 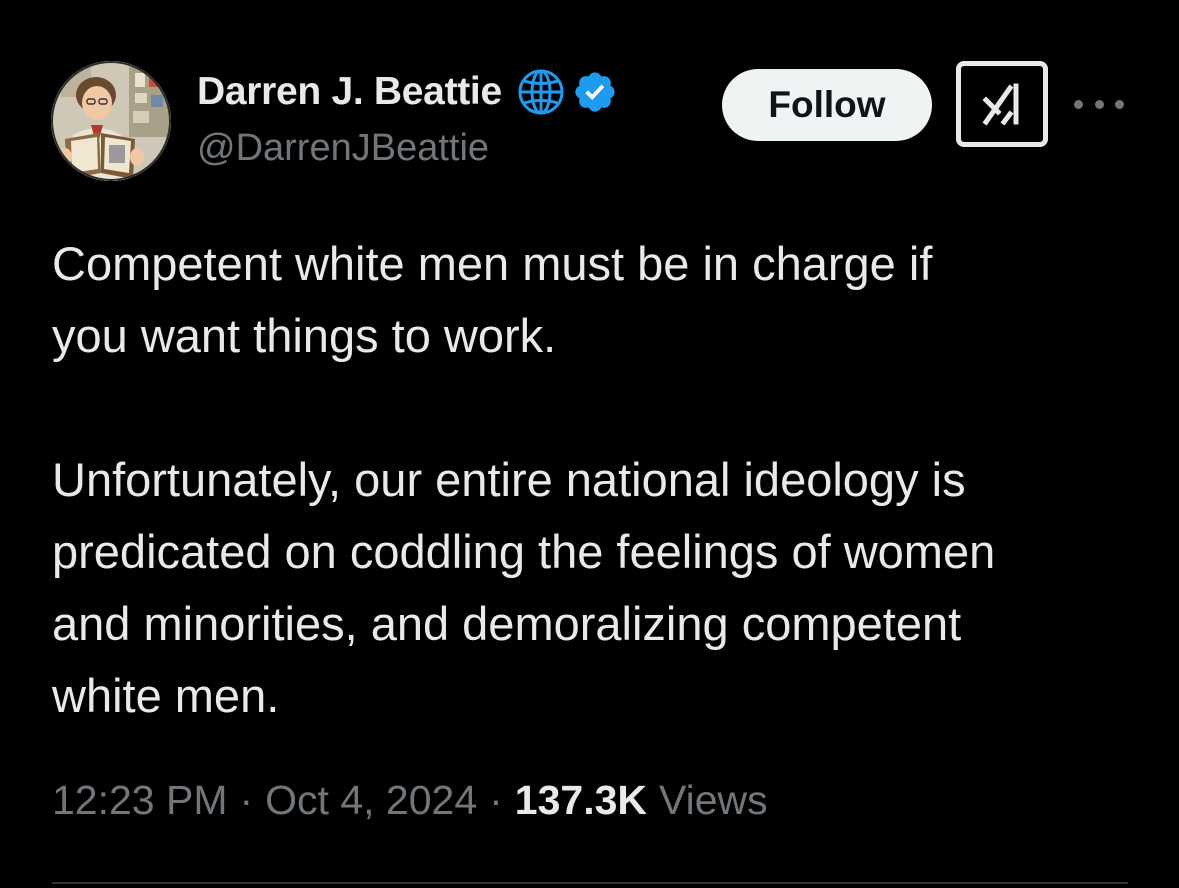 I want to click on tweet-line: white men., so click(x=166, y=695).